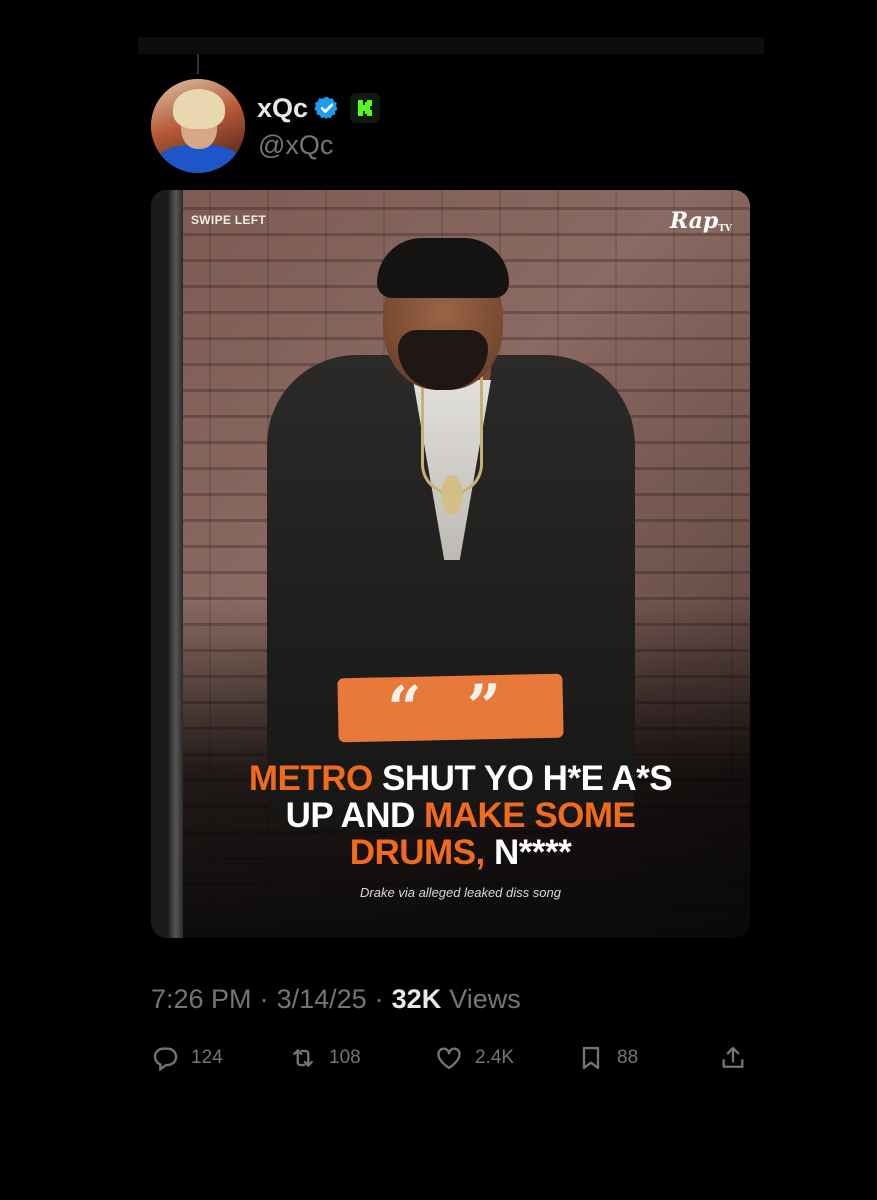  I want to click on share-button, so click(733, 1058).